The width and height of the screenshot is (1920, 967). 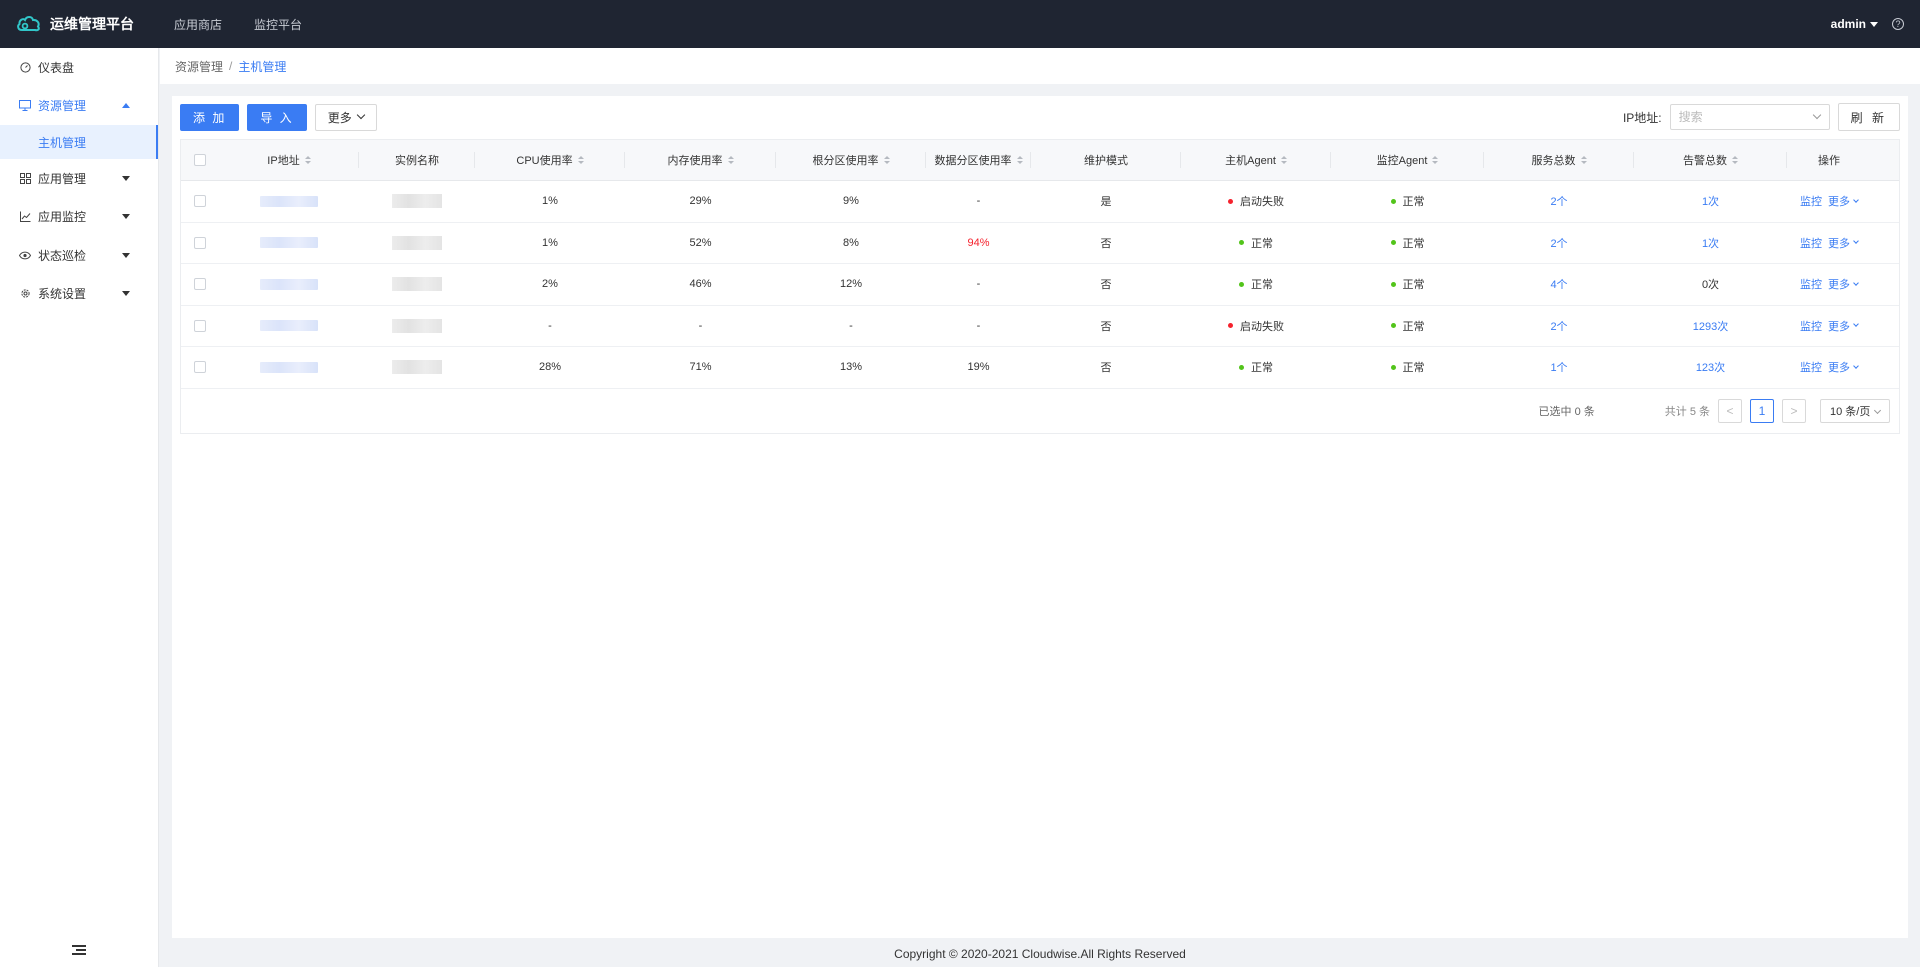 What do you see at coordinates (1256, 160) in the screenshot?
I see `col-host-agent: 主机Agent` at bounding box center [1256, 160].